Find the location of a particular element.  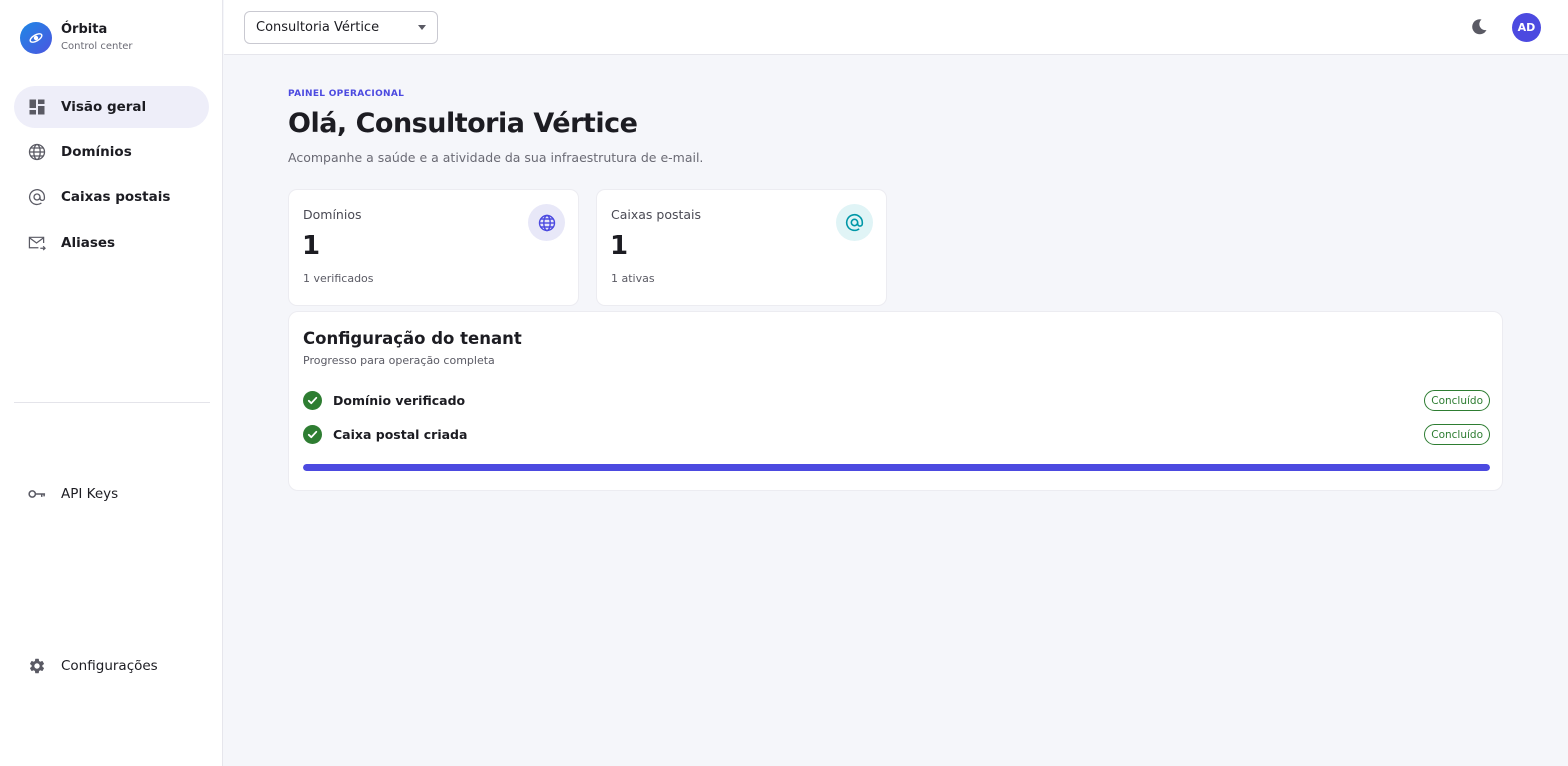

theme-toggle-button is located at coordinates (1479, 27).